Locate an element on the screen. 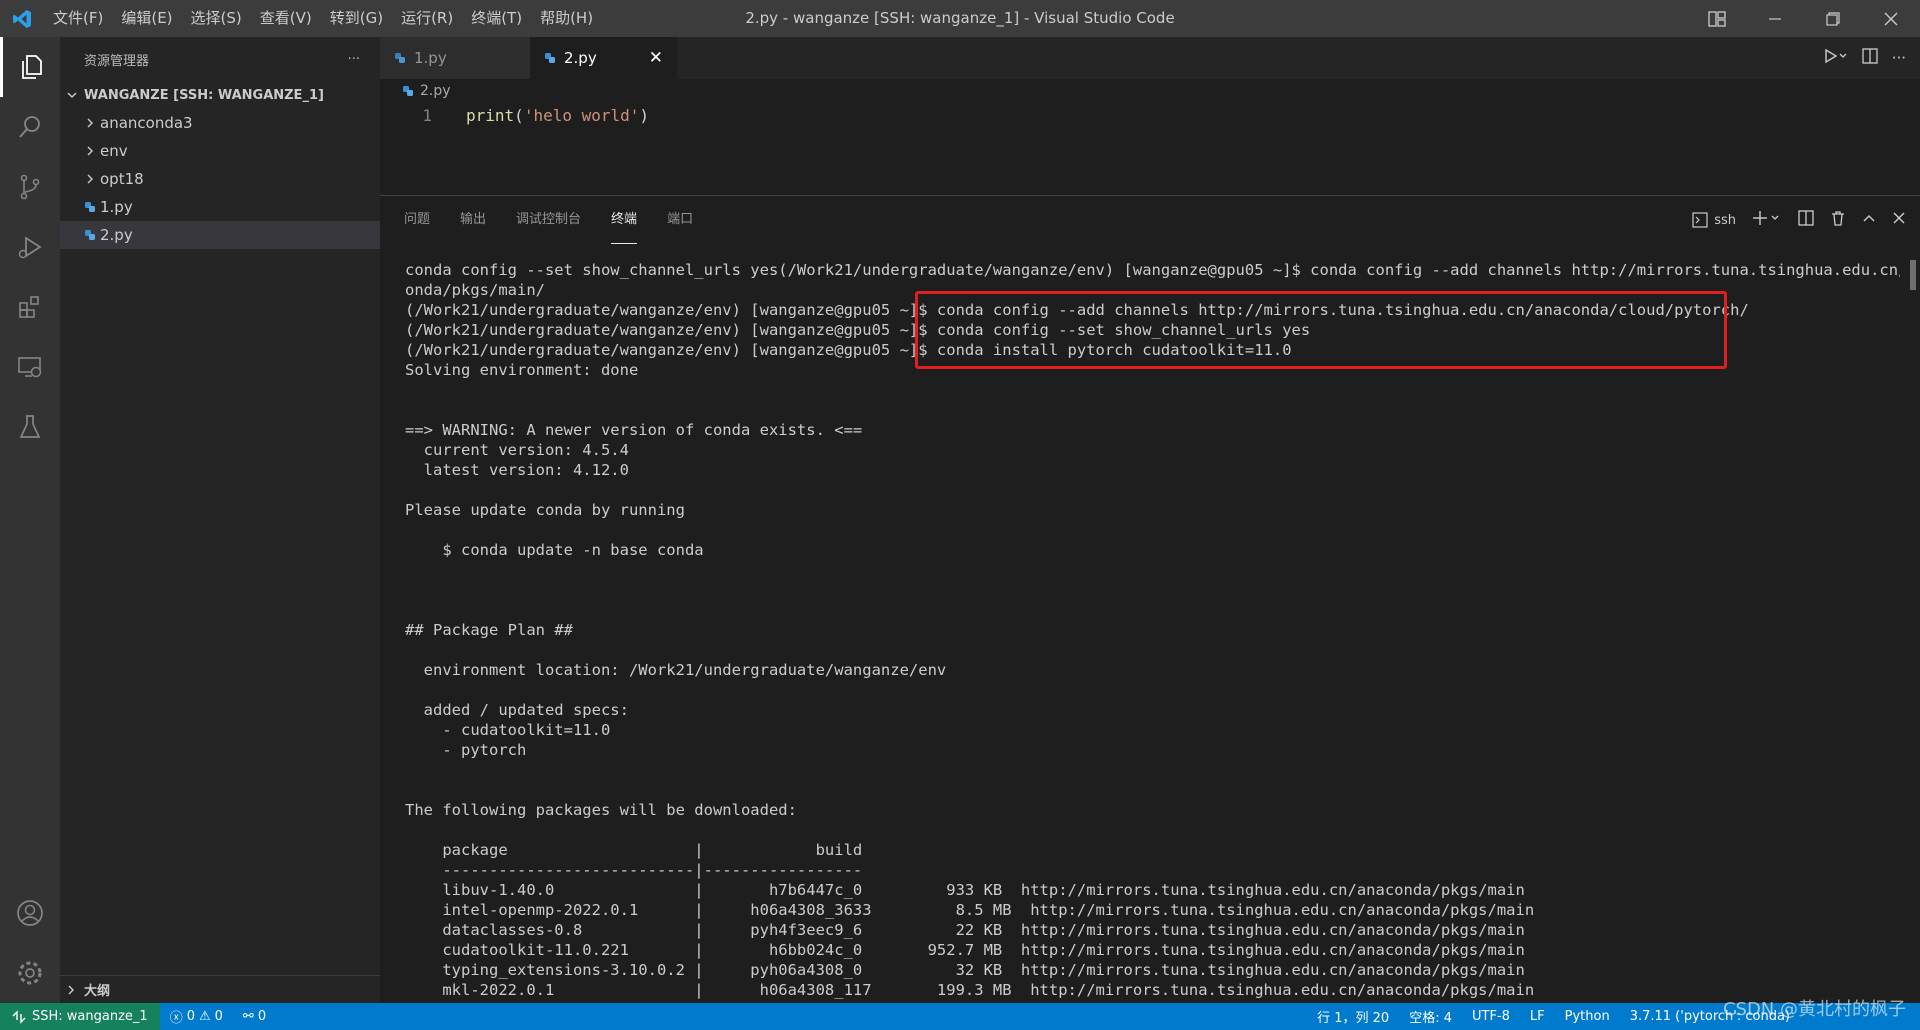 Image resolution: width=1920 pixels, height=1030 pixels. restore-icon is located at coordinates (1833, 18).